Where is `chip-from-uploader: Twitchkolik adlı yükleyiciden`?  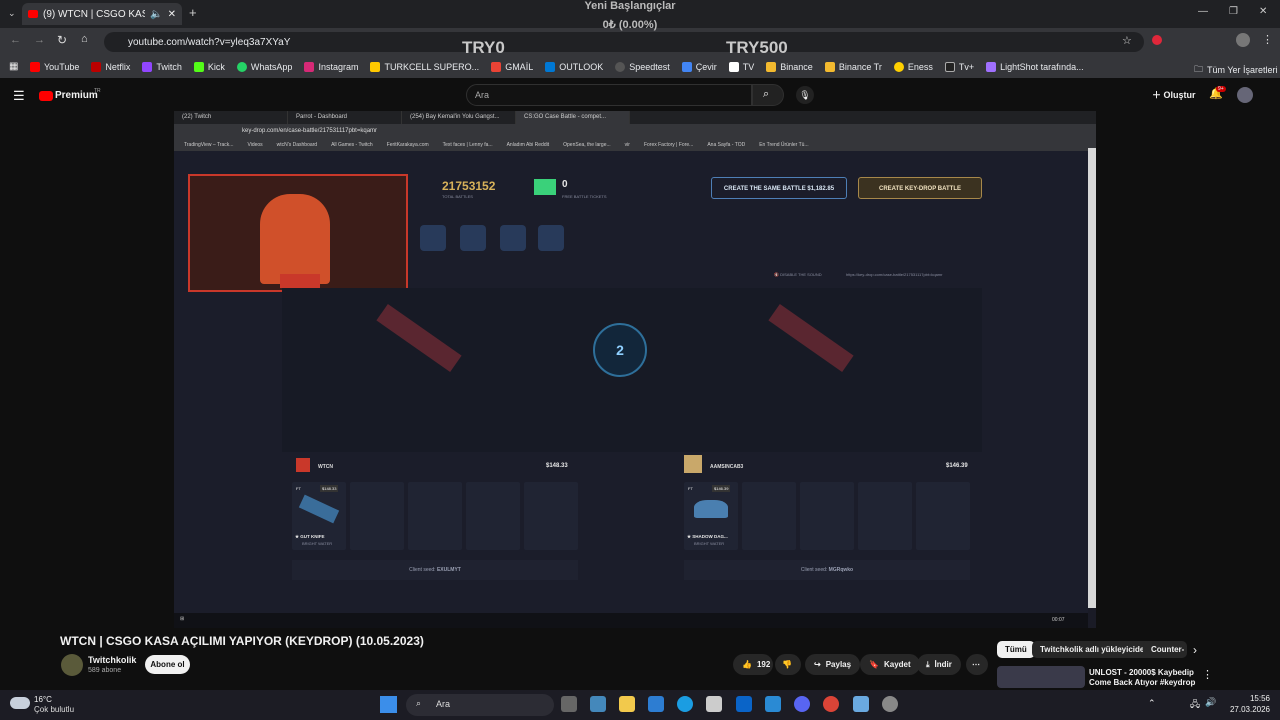
chip-from-uploader: Twitchkolik adlı yükleyiciden is located at coordinates (1095, 649).